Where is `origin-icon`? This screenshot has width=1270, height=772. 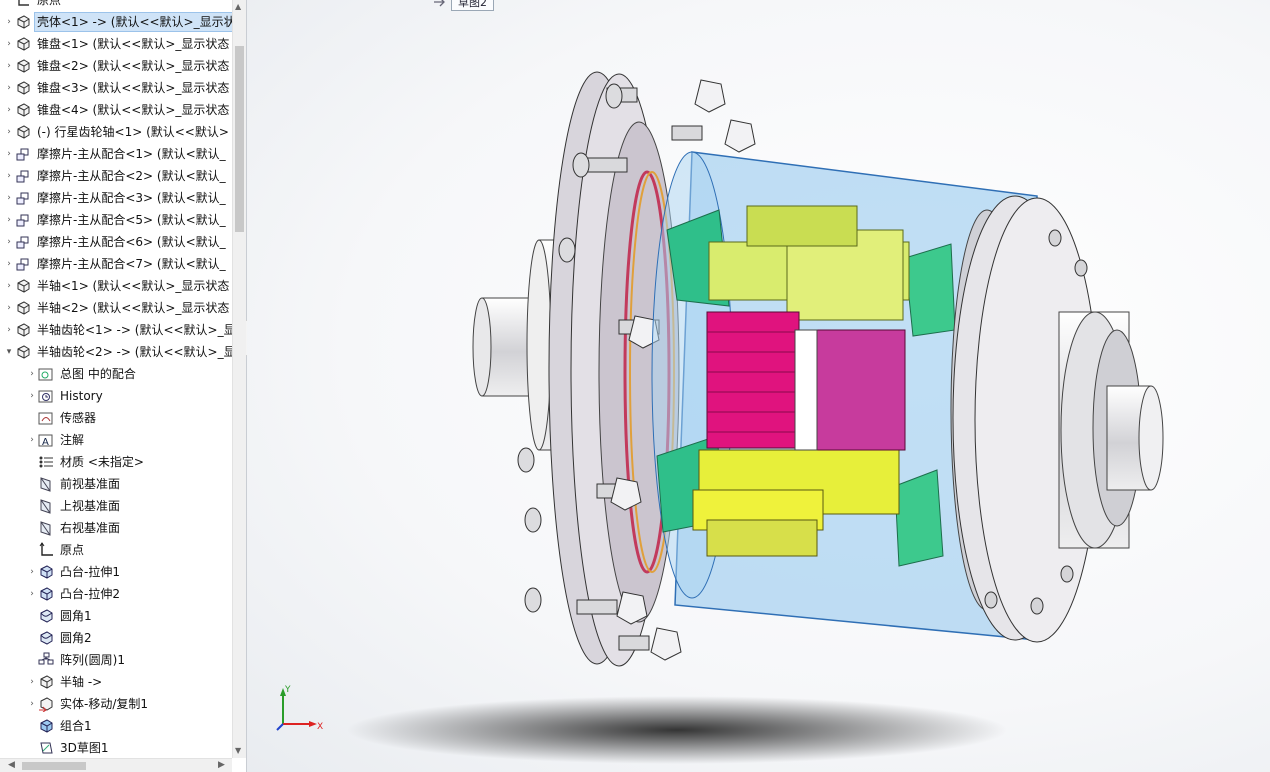
origin-icon is located at coordinates (23, 4).